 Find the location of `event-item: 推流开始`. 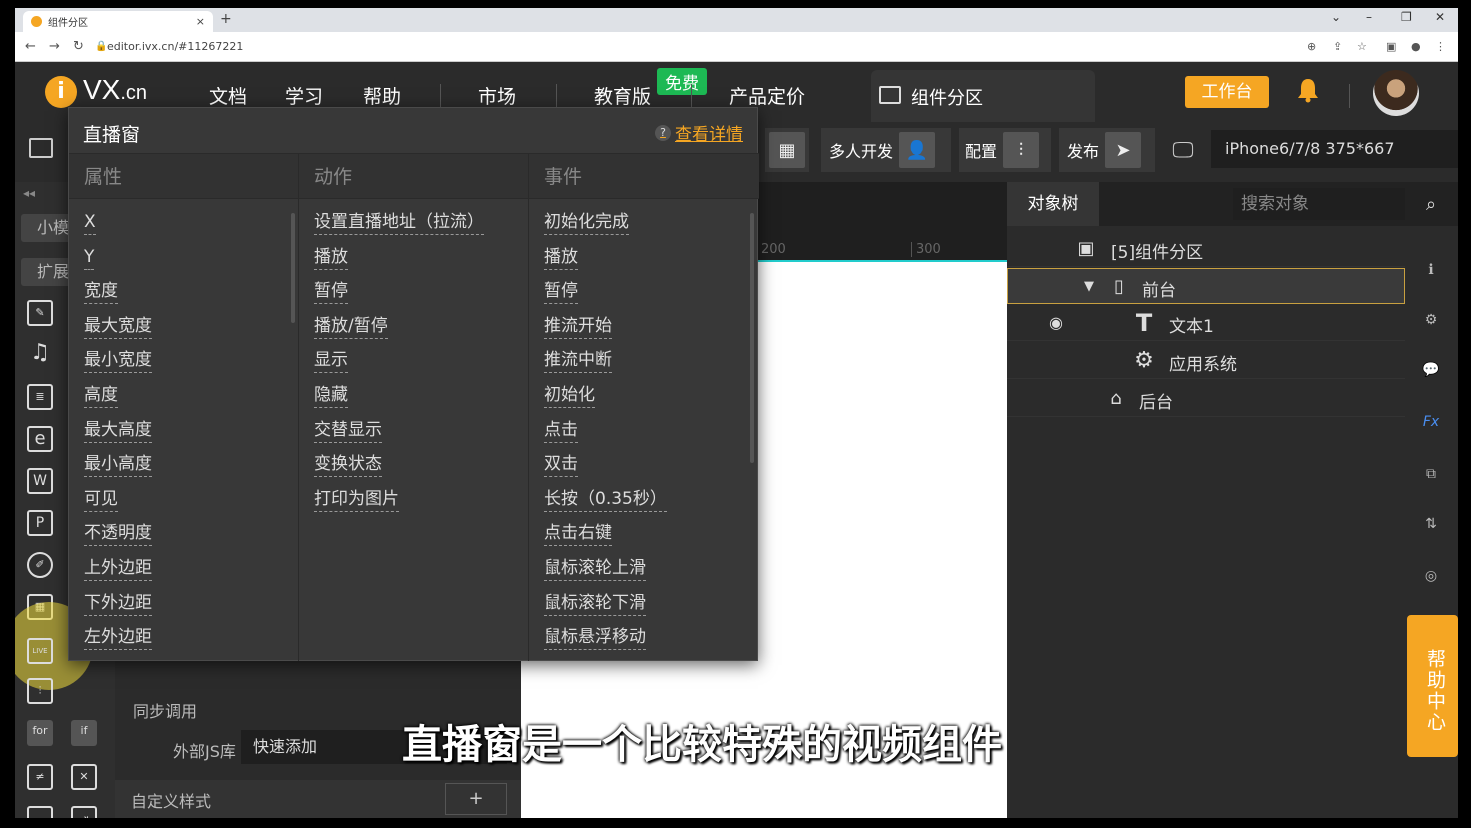

event-item: 推流开始 is located at coordinates (578, 326).